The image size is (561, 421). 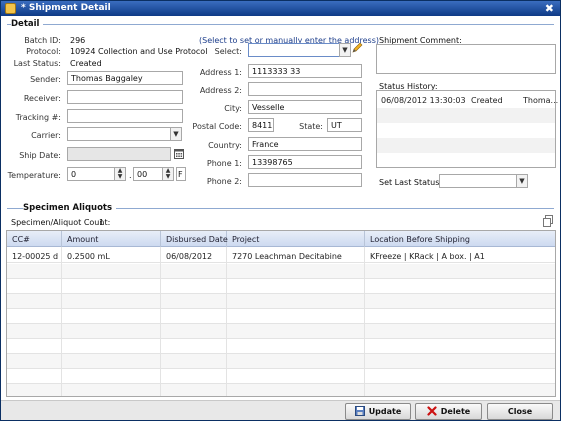 What do you see at coordinates (224, 181) in the screenshot?
I see `phone2-label: Phone 2:` at bounding box center [224, 181].